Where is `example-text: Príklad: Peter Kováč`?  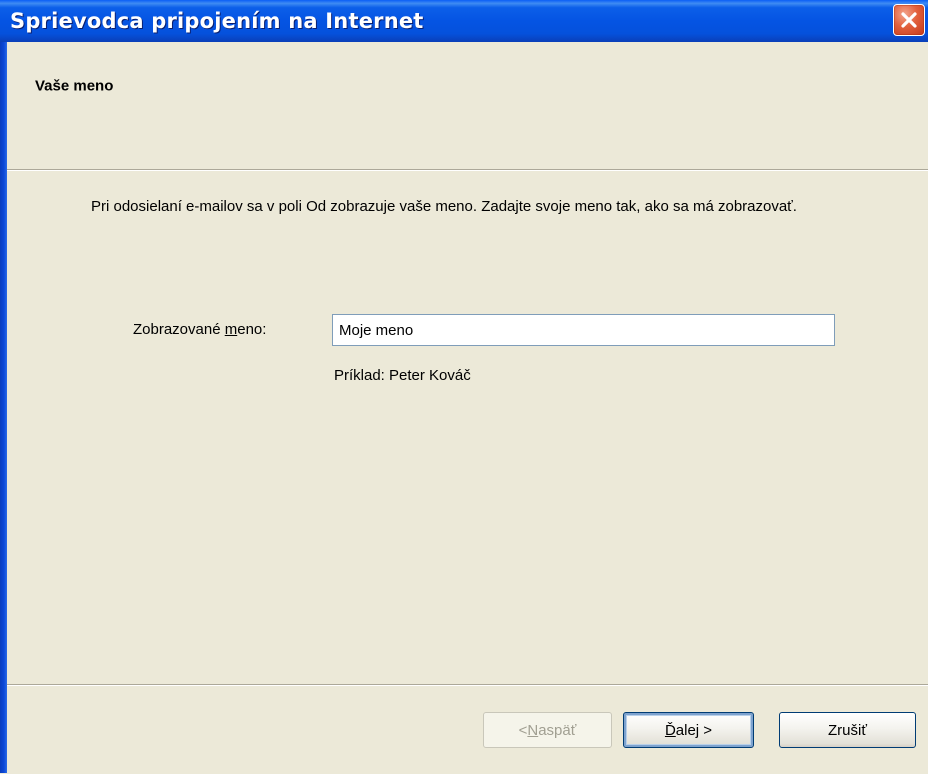 example-text: Príklad: Peter Kováč is located at coordinates (402, 375).